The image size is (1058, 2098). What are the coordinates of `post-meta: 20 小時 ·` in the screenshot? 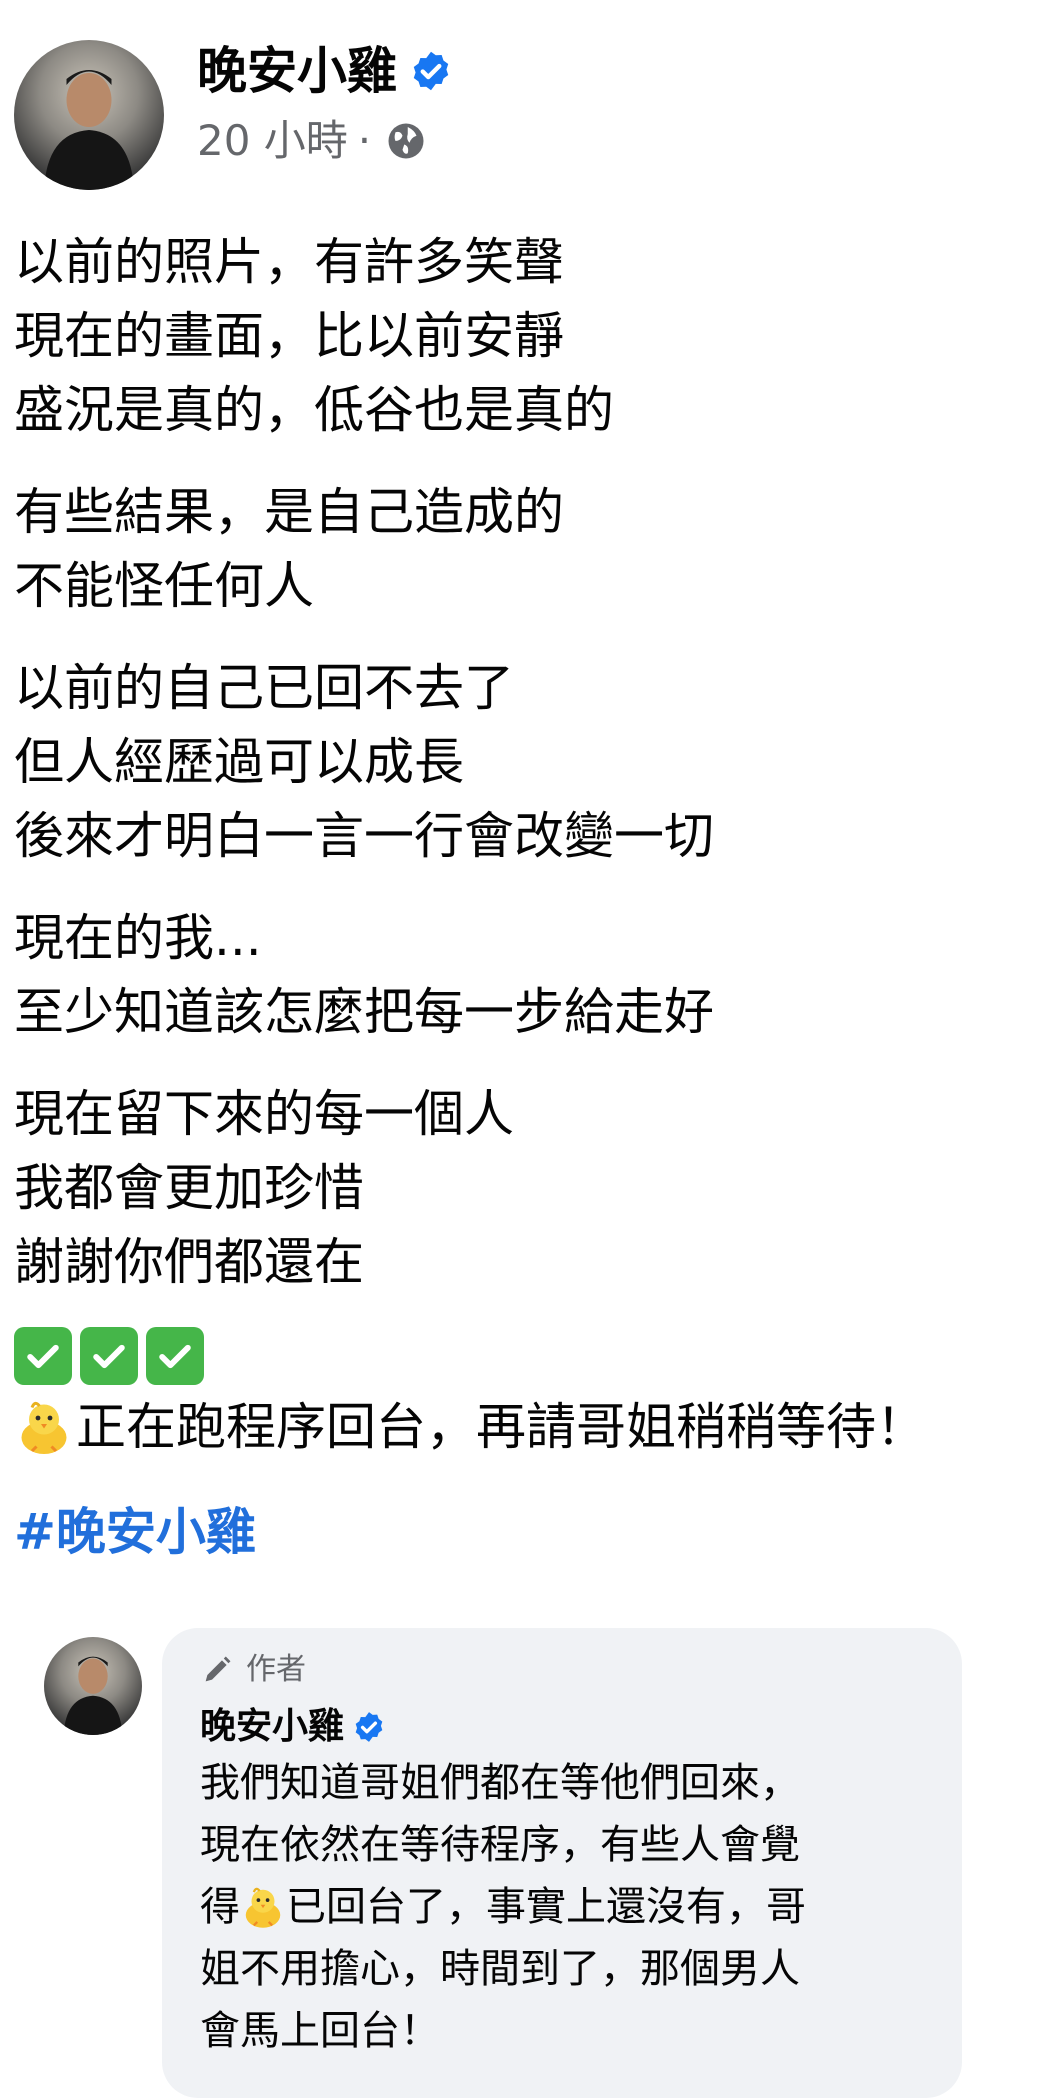 It's located at (325, 141).